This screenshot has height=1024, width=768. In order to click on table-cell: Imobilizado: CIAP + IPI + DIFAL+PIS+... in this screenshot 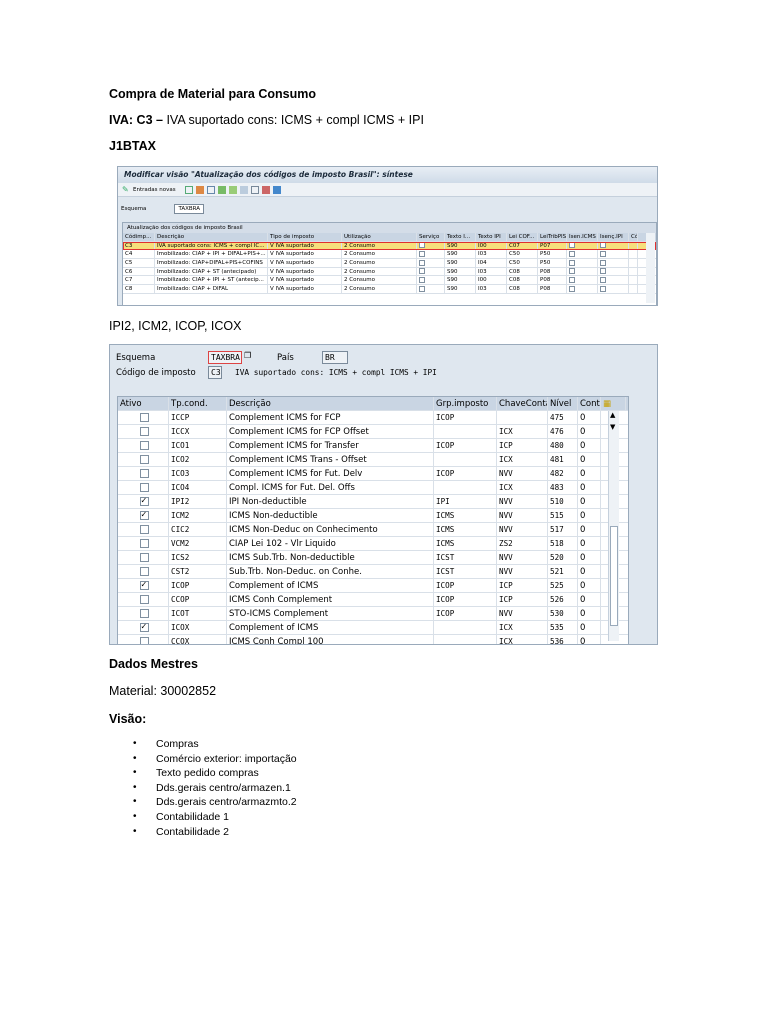, I will do `click(211, 254)`.